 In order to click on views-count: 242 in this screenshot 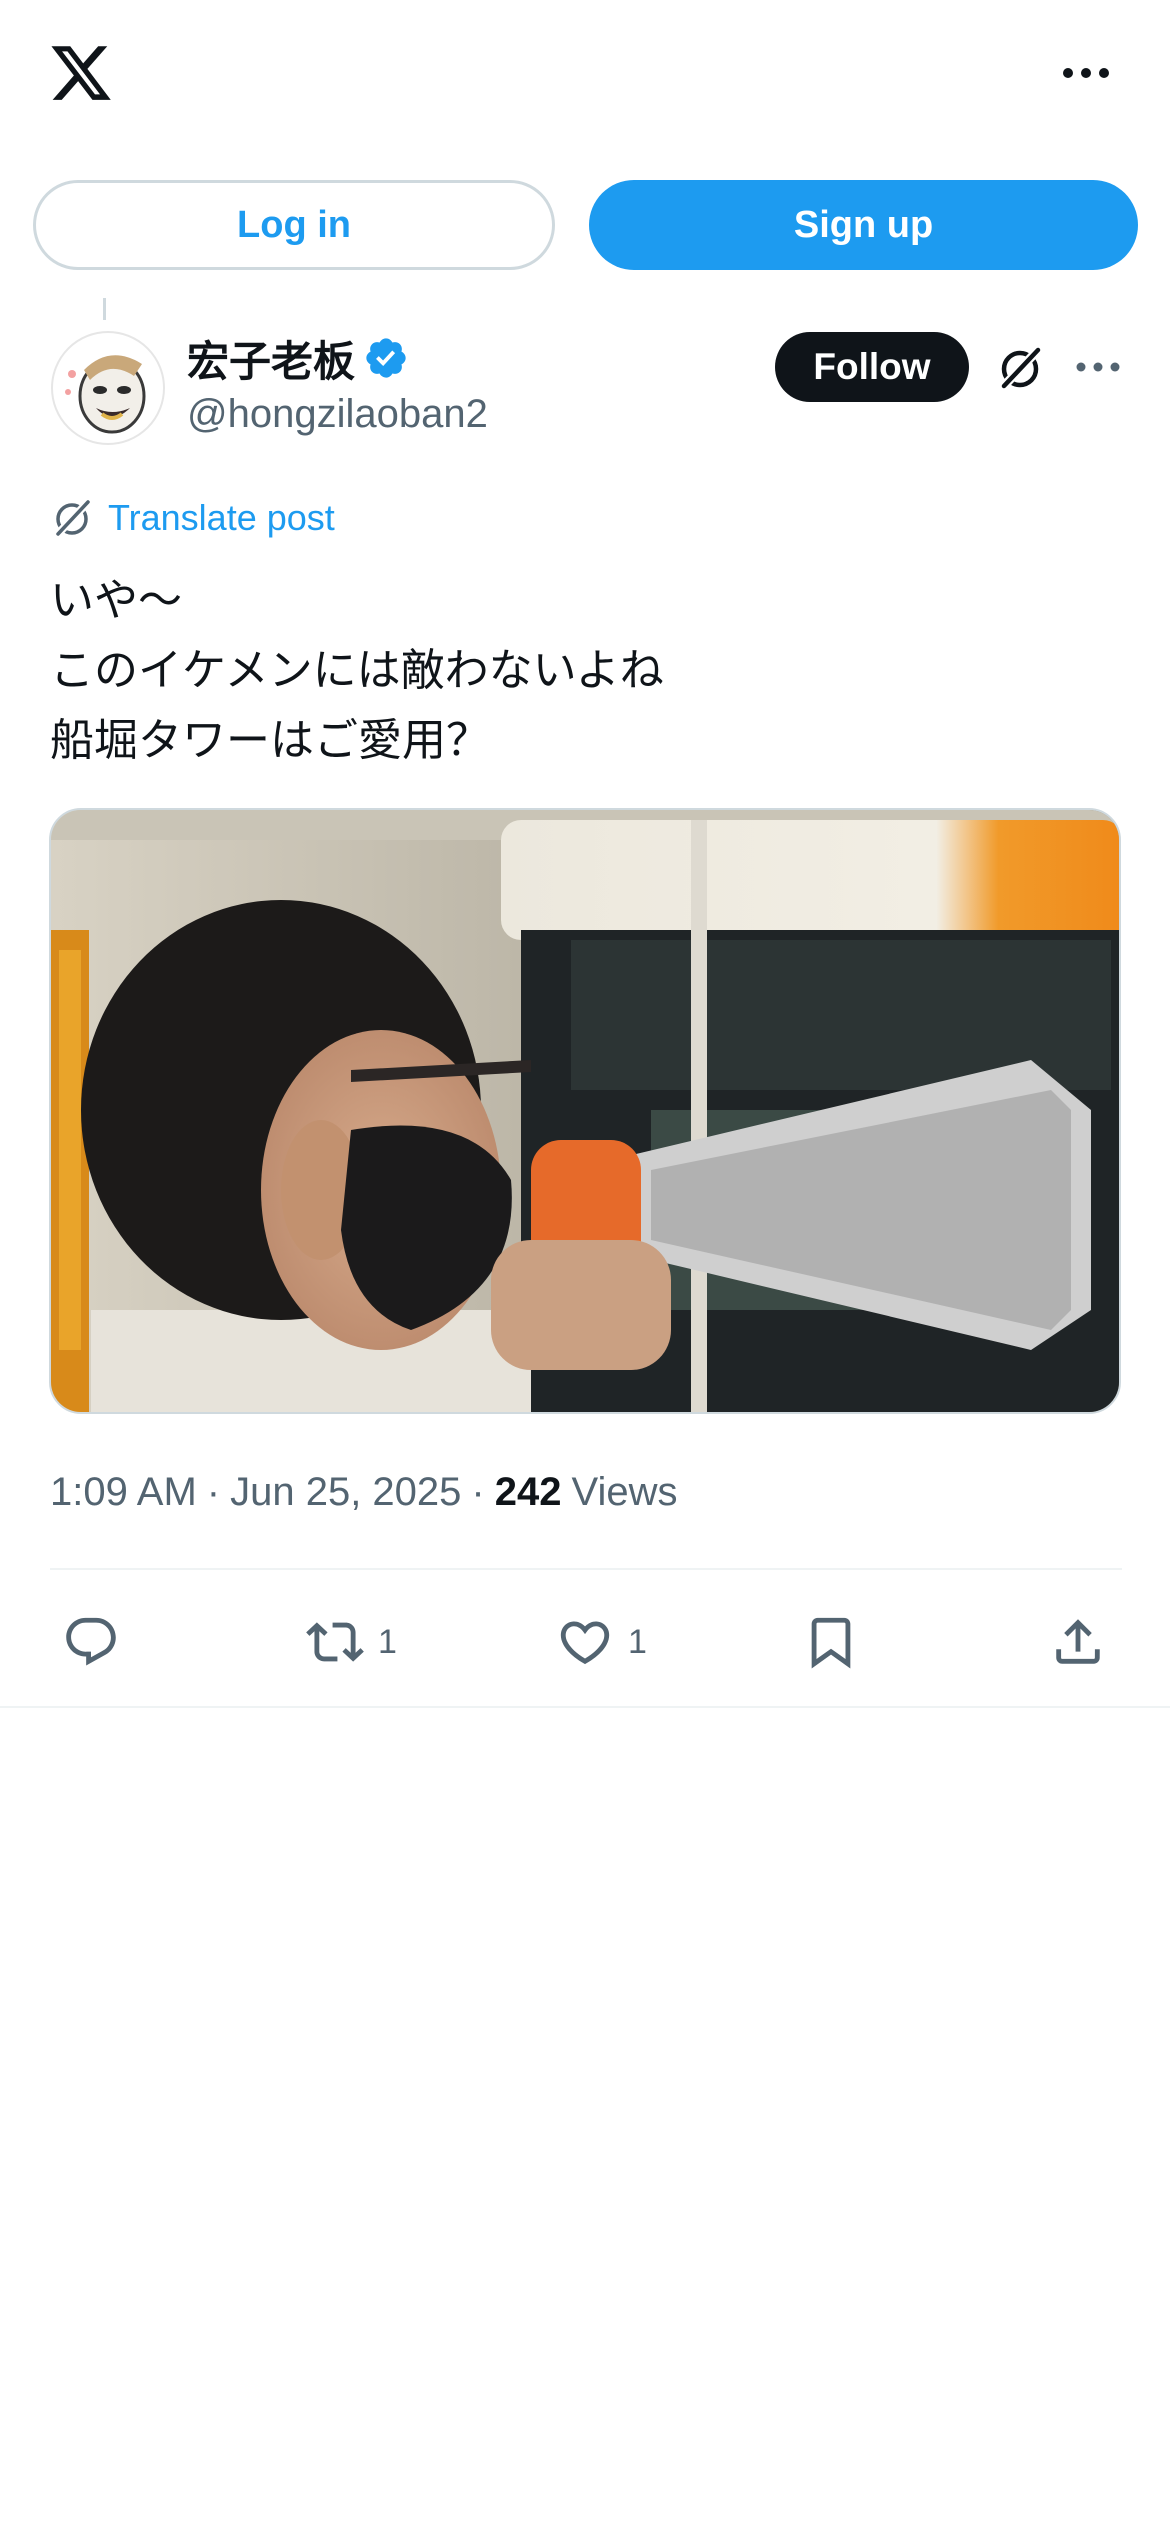, I will do `click(528, 1491)`.